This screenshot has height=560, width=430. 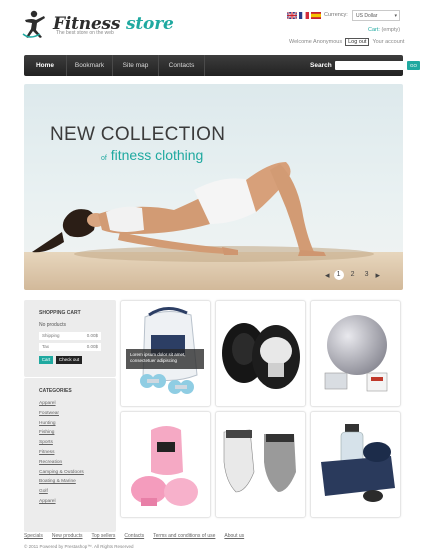 What do you see at coordinates (316, 42) in the screenshot?
I see `welcome-text: Welcome Anonymous` at bounding box center [316, 42].